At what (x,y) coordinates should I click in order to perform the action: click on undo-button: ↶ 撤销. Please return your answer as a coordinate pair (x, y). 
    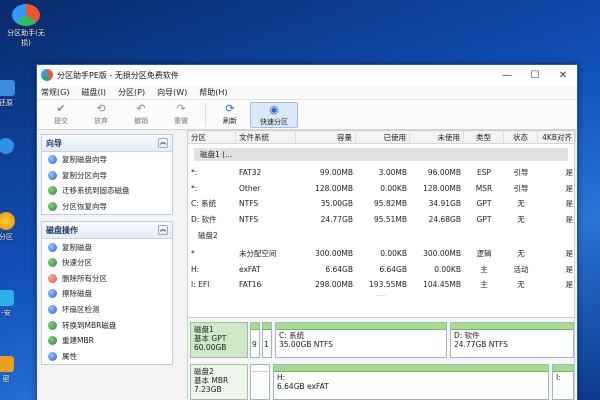
    Looking at the image, I should click on (141, 115).